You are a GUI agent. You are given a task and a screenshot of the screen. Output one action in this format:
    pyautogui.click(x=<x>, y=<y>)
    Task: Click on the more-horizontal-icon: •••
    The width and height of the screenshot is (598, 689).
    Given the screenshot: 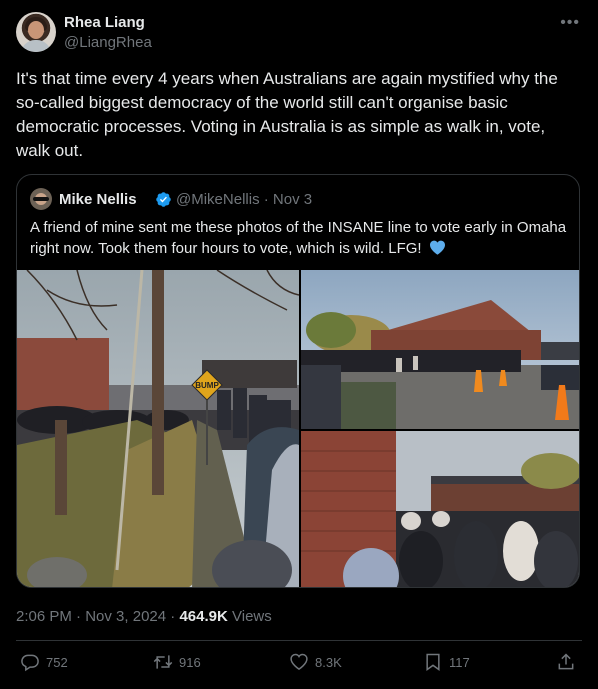 What is the action you would take?
    pyautogui.click(x=570, y=23)
    